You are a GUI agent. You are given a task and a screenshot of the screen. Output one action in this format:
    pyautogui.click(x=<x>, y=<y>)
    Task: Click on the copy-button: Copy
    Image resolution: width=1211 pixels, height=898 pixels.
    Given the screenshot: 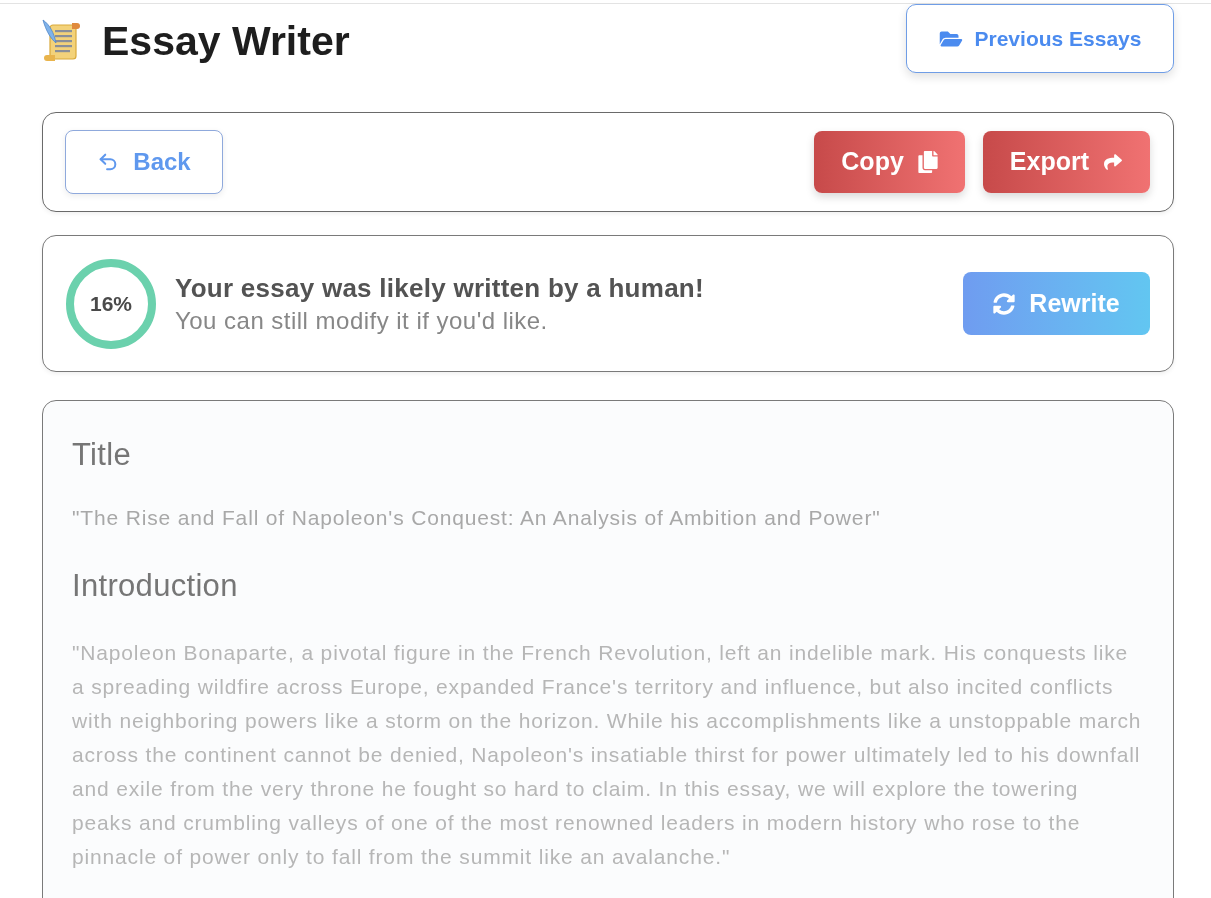 What is the action you would take?
    pyautogui.click(x=889, y=162)
    